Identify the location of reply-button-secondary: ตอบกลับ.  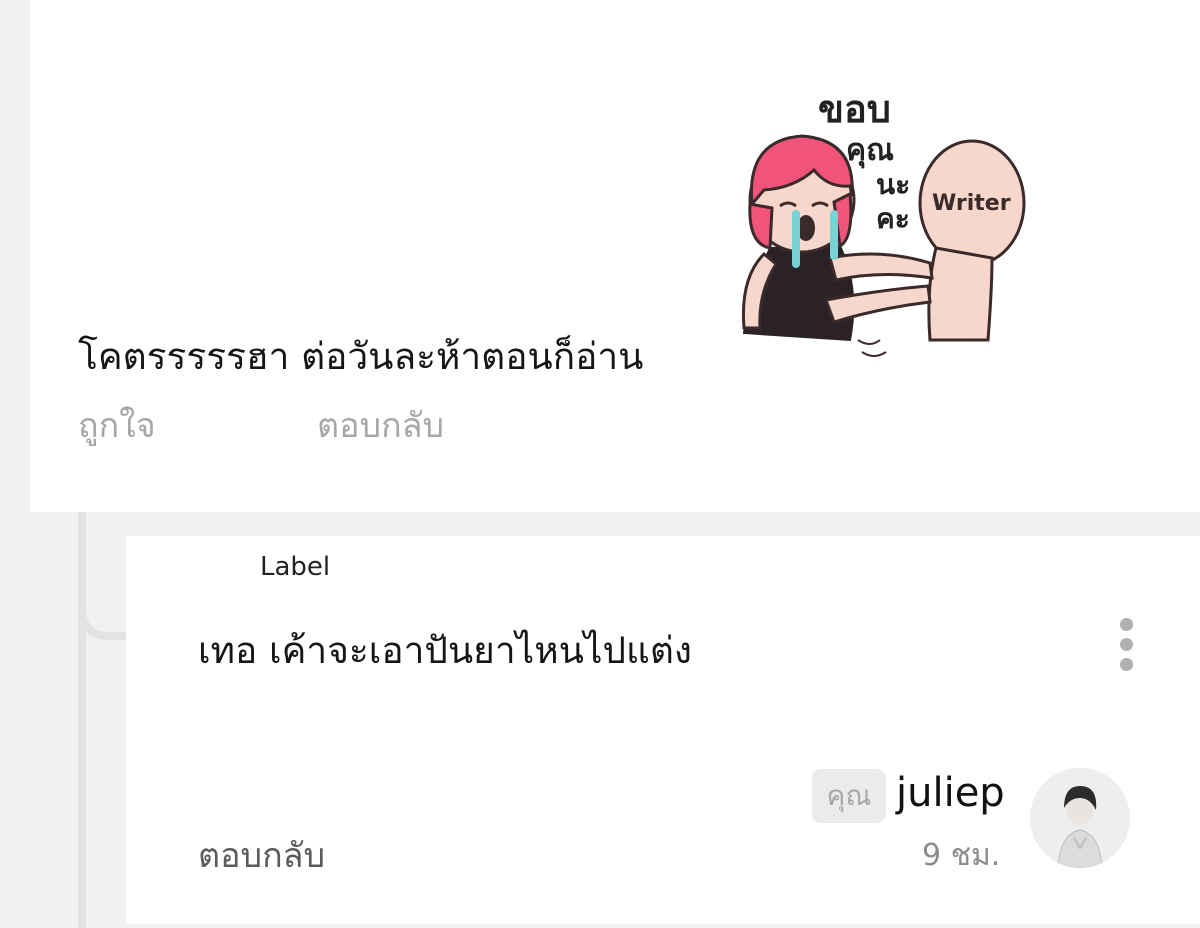
(261, 855).